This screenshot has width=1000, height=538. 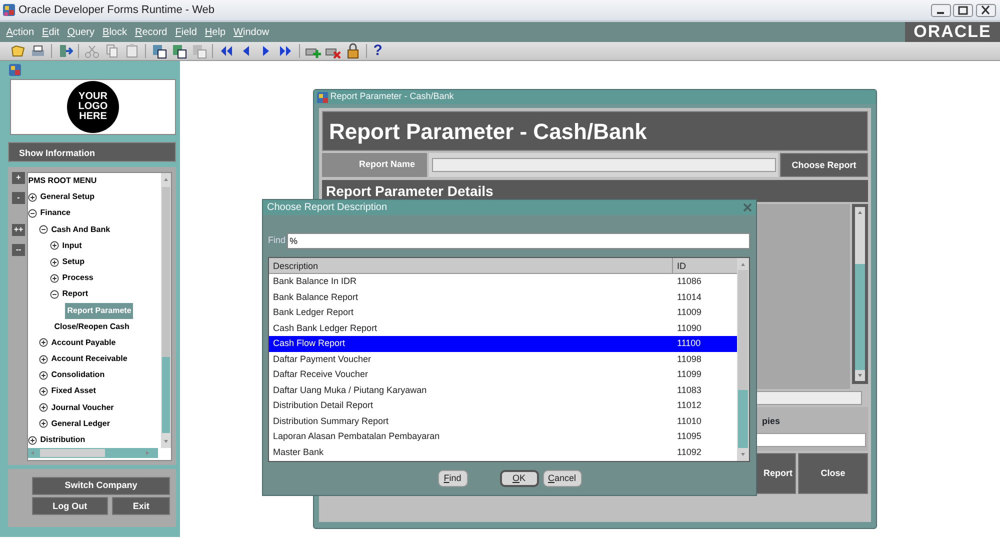 What do you see at coordinates (503, 406) in the screenshot?
I see `list-row: Distribution Detail Report 11012` at bounding box center [503, 406].